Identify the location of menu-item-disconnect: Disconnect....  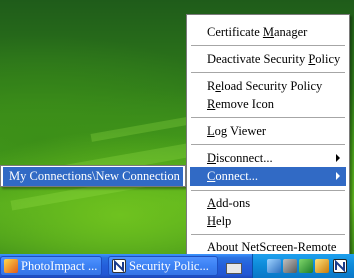
(268, 158).